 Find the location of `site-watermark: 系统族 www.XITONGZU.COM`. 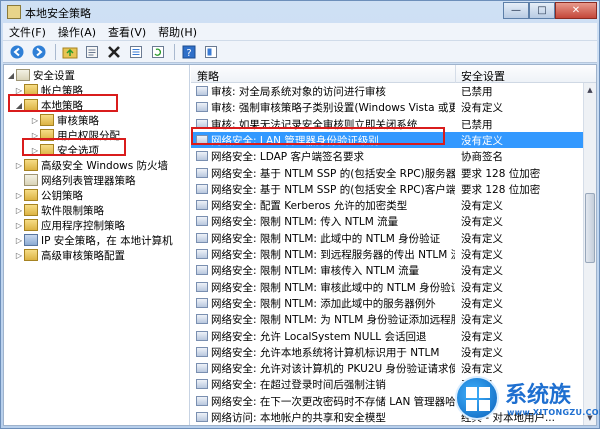

site-watermark: 系统族 www.XITONGZU.COM is located at coordinates (526, 400).